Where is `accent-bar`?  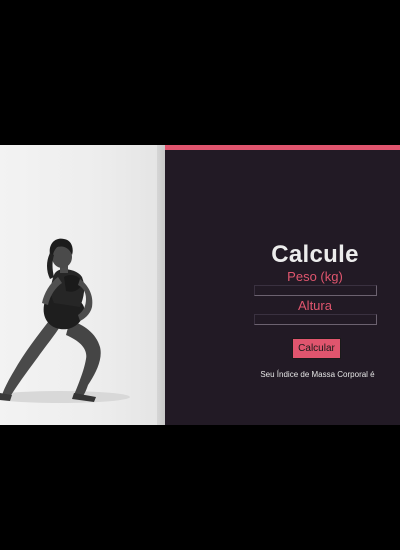
accent-bar is located at coordinates (282, 147).